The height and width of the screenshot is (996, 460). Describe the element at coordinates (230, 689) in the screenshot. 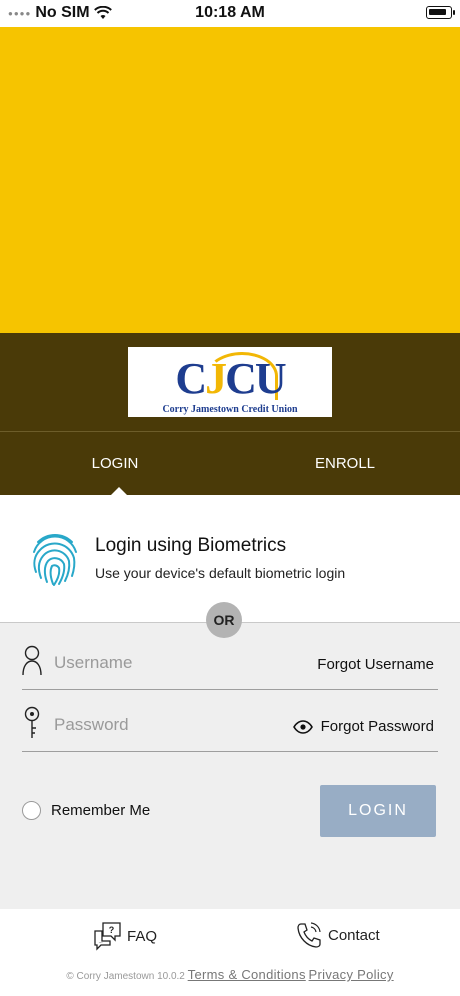

I see `username-underline` at that location.